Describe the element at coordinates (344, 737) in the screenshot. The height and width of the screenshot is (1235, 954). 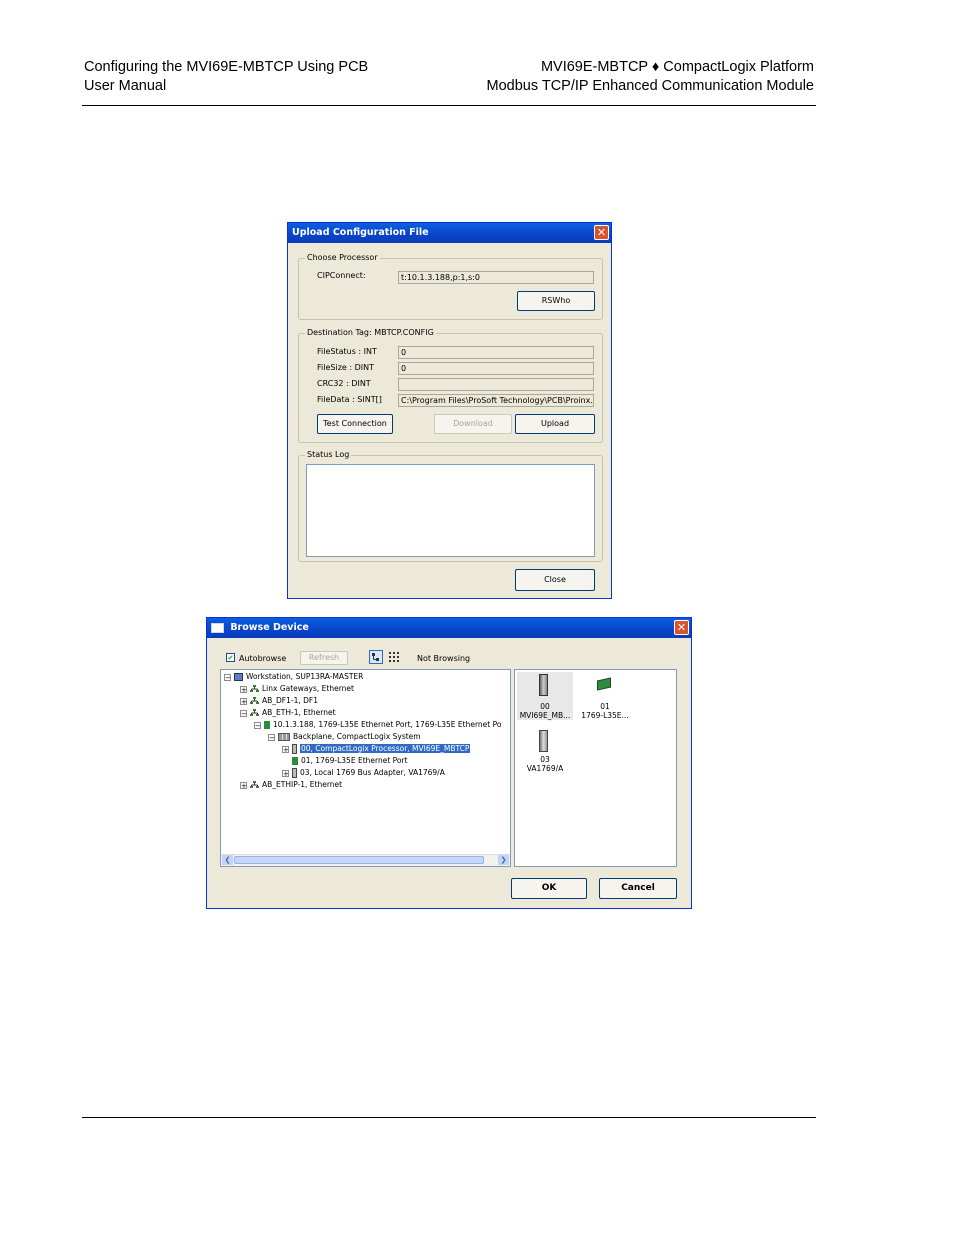
I see `tree-item-backplane: − Backplane, CompactLogix System` at that location.